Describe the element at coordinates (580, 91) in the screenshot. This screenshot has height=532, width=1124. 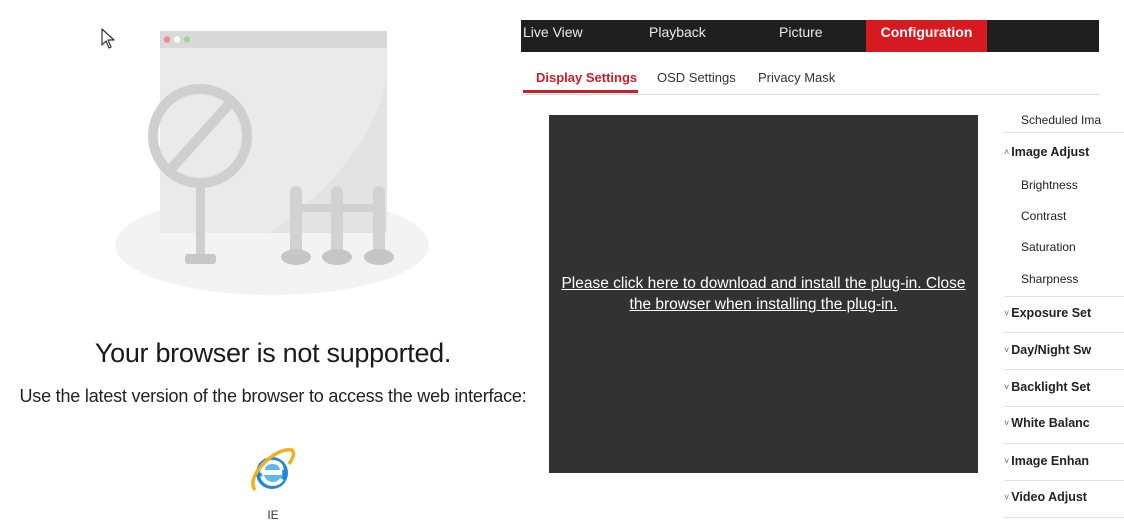
I see `active-tab-indicator` at that location.